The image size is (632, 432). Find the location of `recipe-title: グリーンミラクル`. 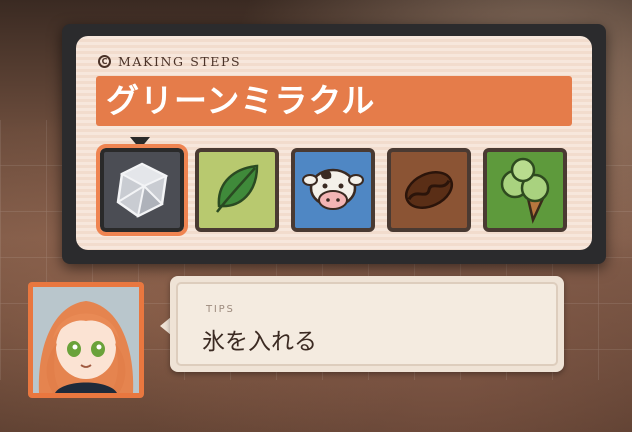

recipe-title: グリーンミラクル is located at coordinates (241, 100).